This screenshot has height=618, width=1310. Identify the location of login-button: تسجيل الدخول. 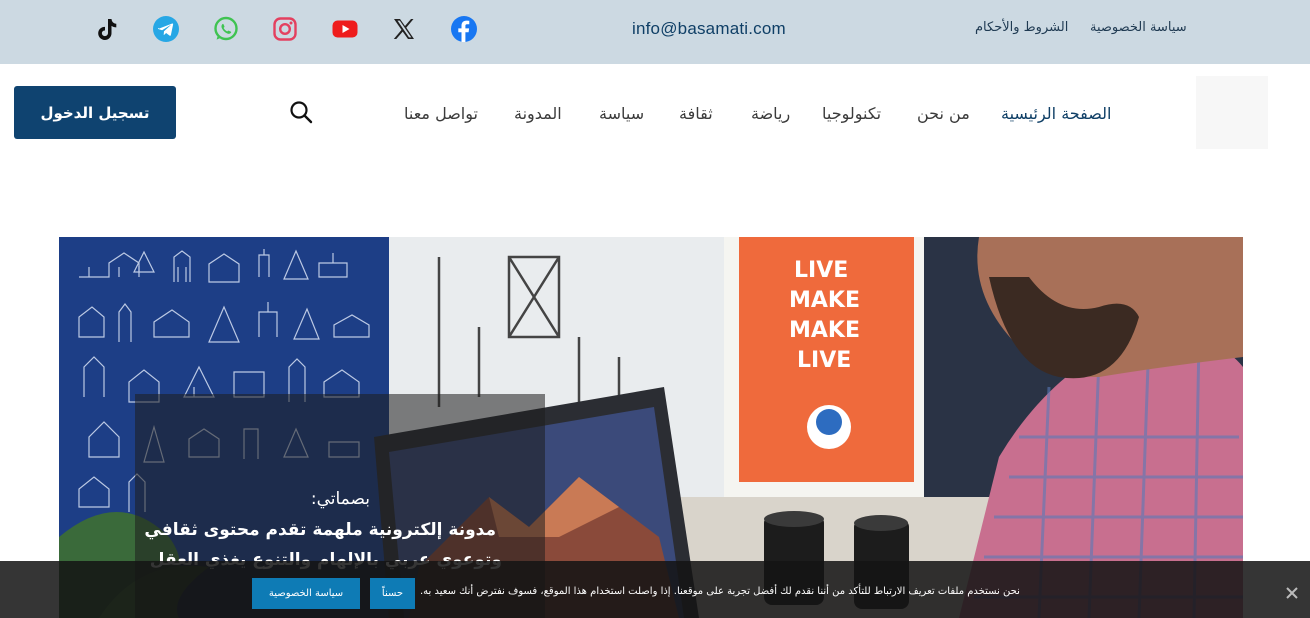
(95, 112).